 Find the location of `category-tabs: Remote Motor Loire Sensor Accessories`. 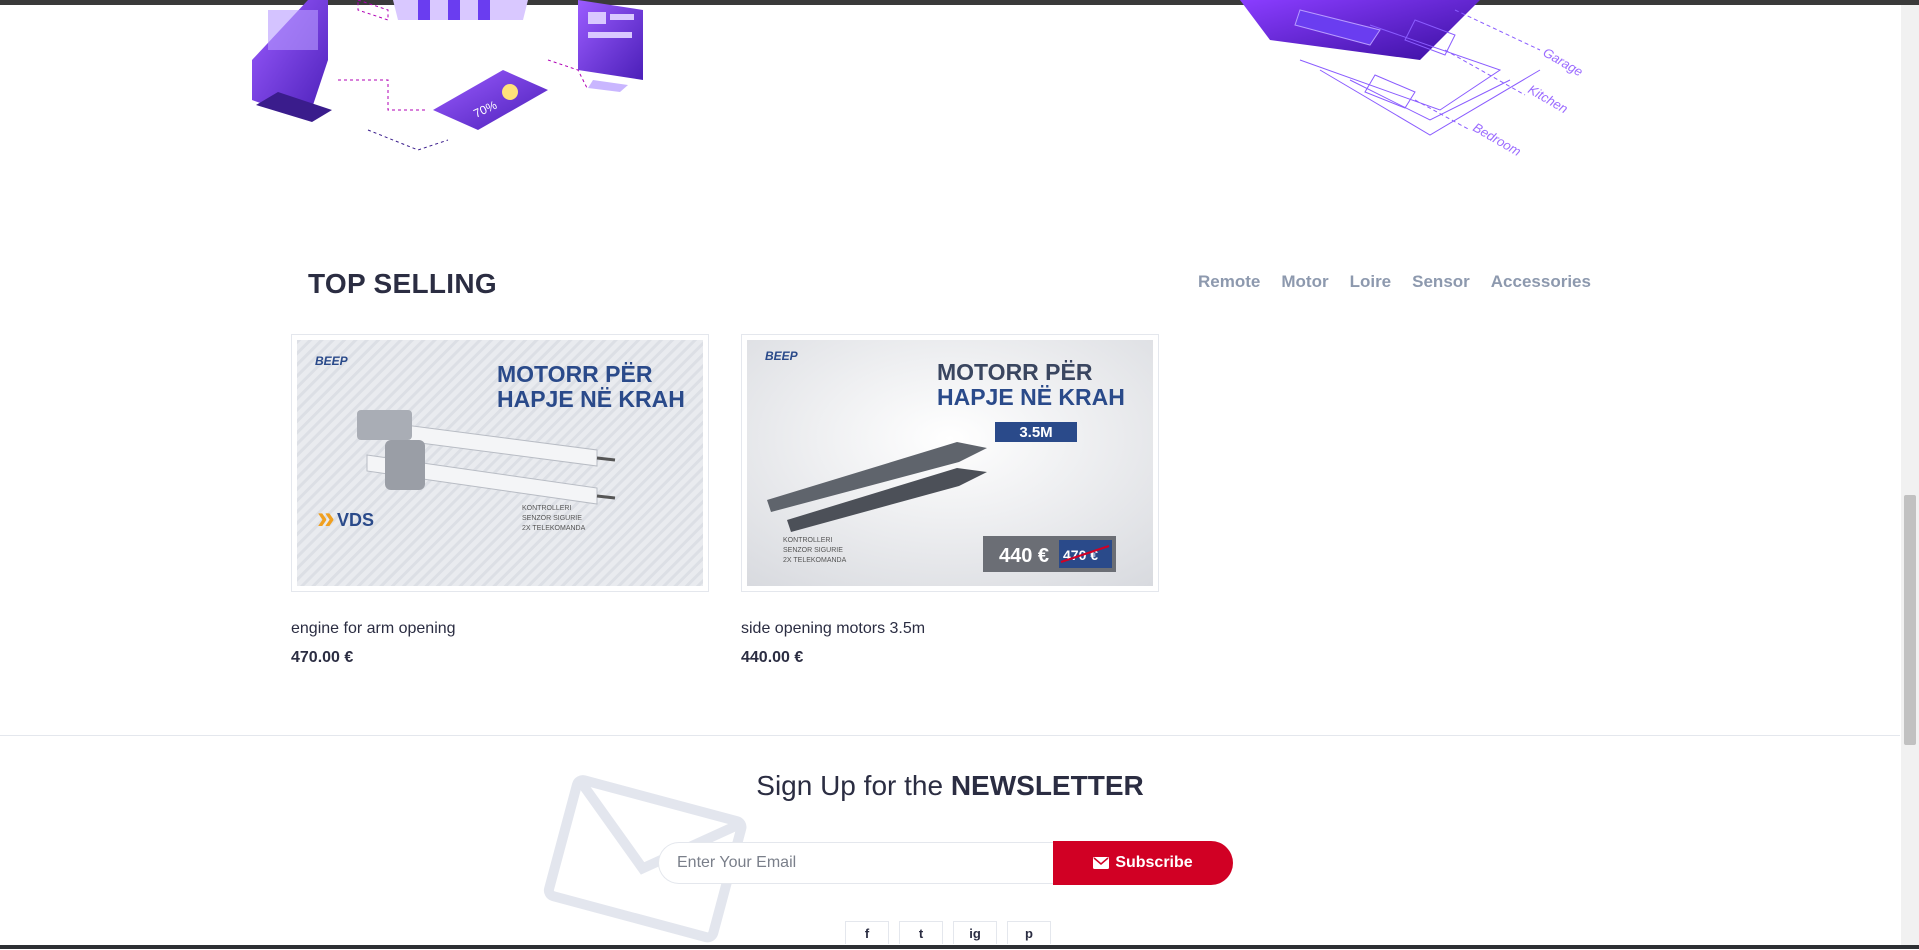

category-tabs: Remote Motor Loire Sensor Accessories is located at coordinates (1394, 282).